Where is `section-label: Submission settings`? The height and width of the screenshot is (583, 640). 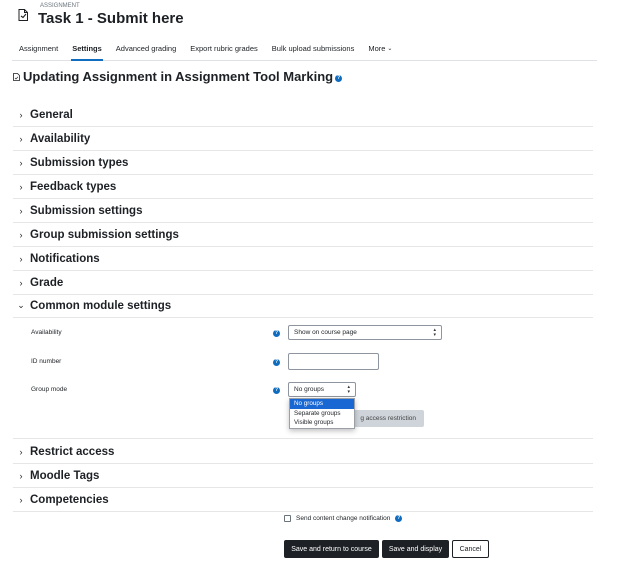
section-label: Submission settings is located at coordinates (86, 210).